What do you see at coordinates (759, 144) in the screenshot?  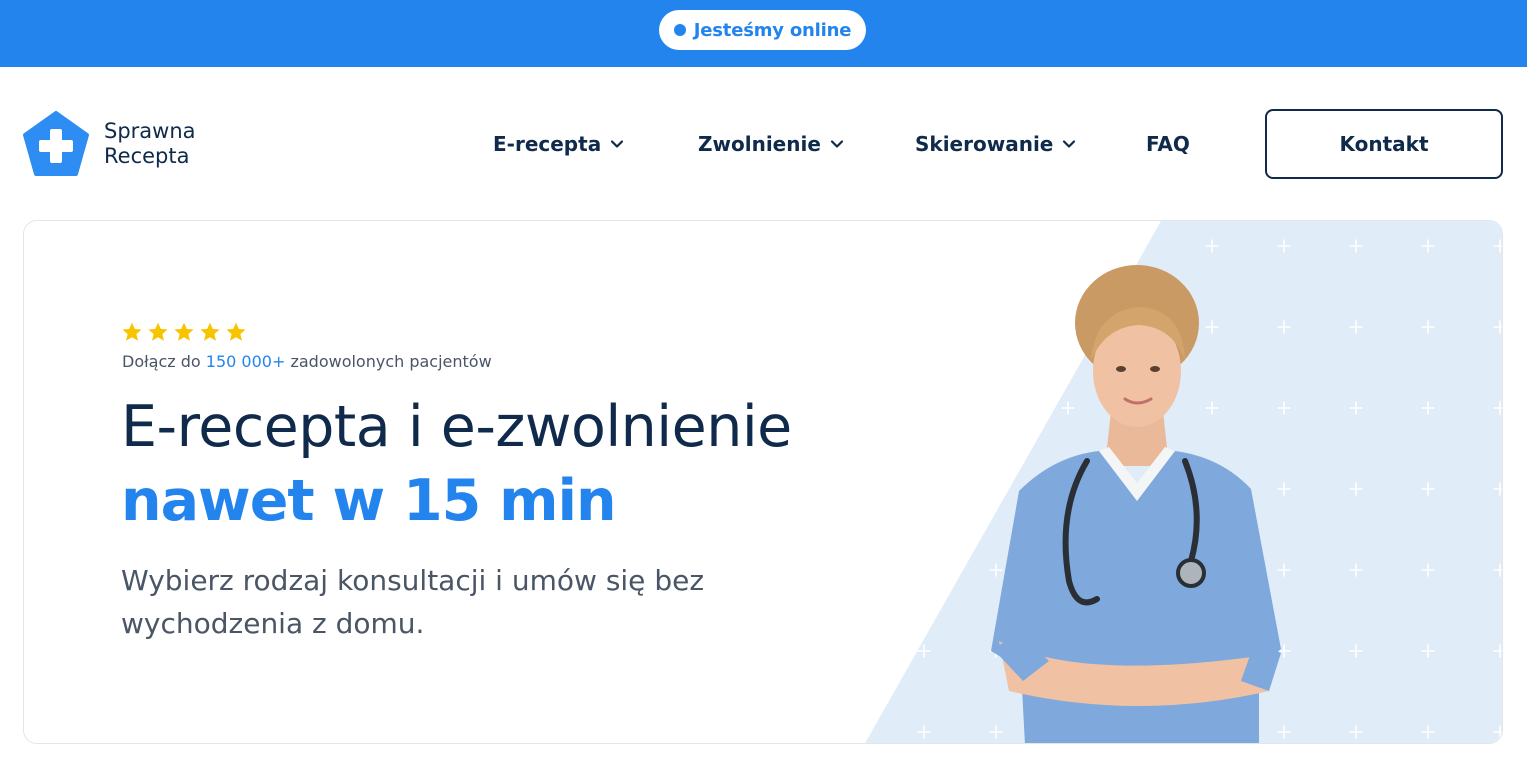 I see `nav-label: Zwolnienie` at bounding box center [759, 144].